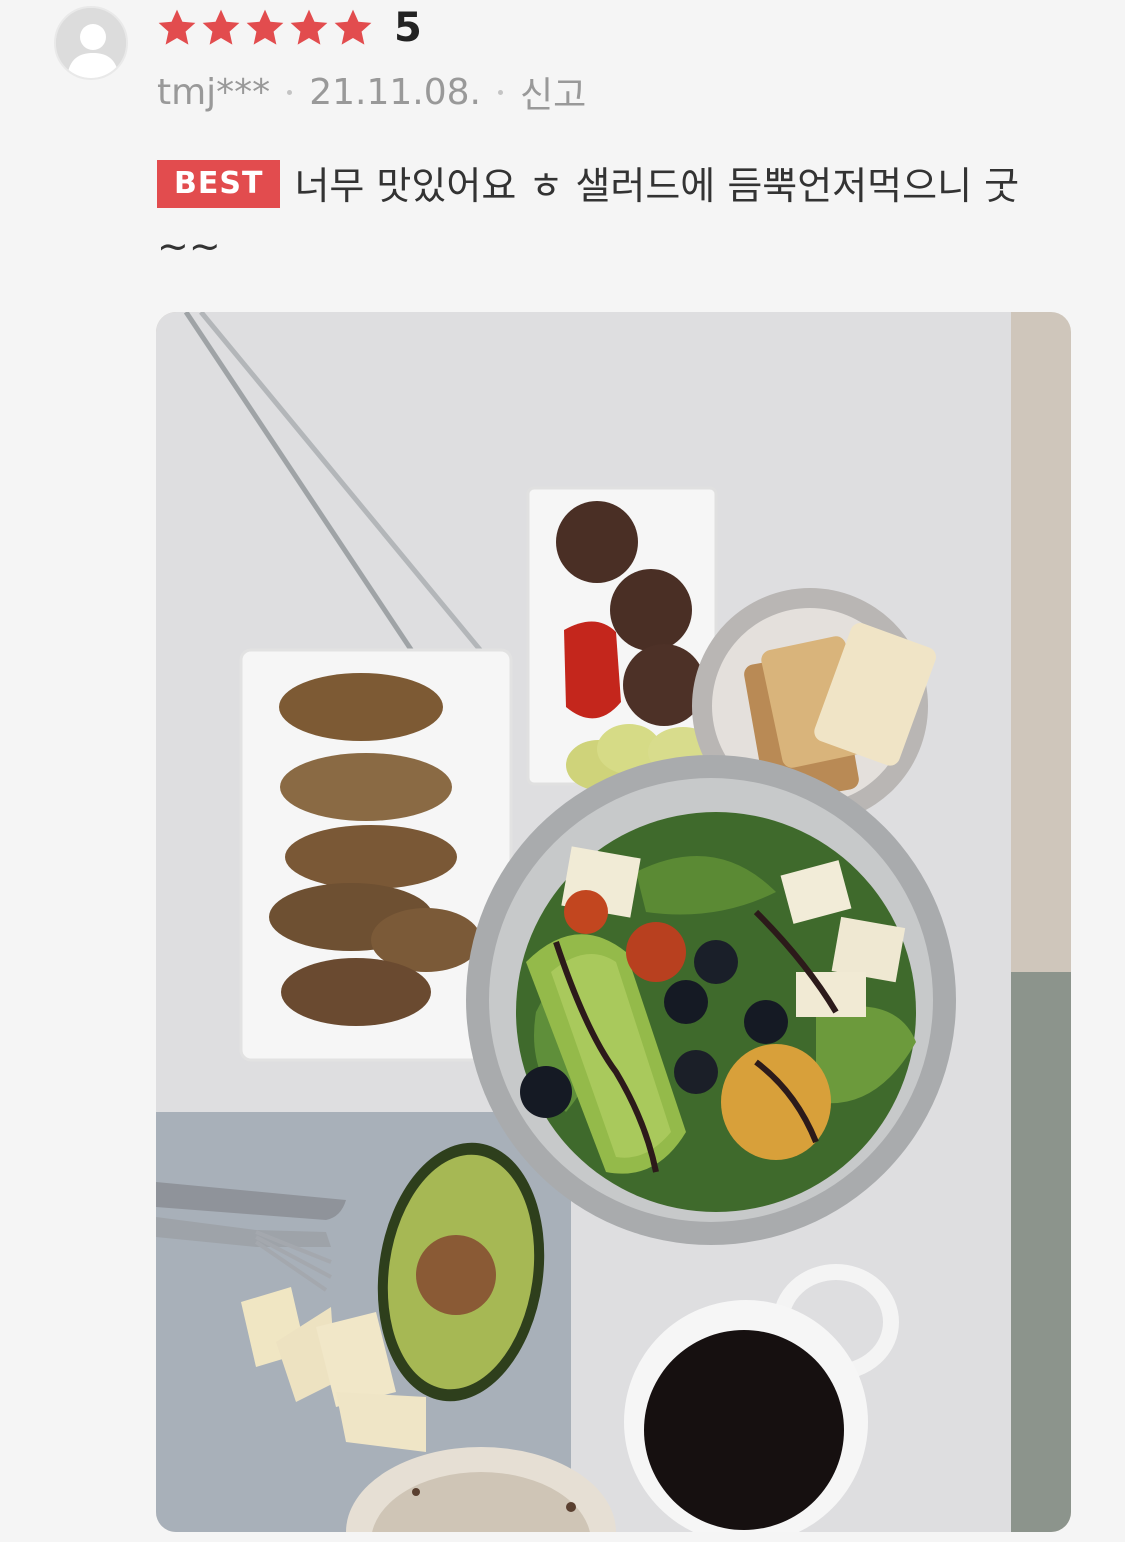 Image resolution: width=1125 pixels, height=1542 pixels. I want to click on review-date: 21.11.08., so click(395, 92).